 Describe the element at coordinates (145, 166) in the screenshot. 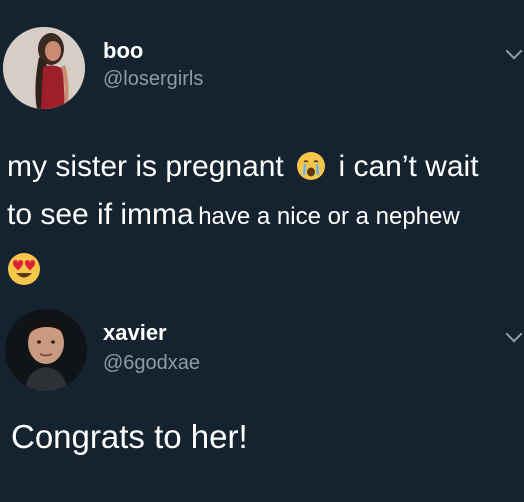

I see `tweet-text-part1: my sister is pregnant` at that location.